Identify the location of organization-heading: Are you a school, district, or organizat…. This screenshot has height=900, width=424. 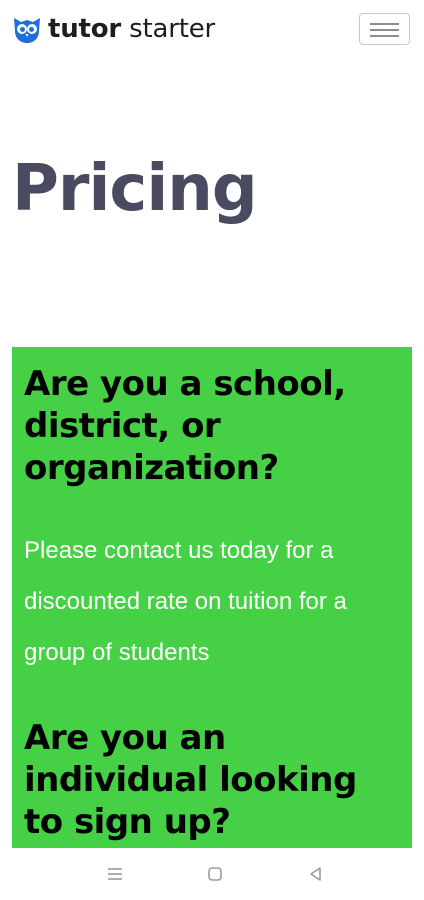
(185, 426).